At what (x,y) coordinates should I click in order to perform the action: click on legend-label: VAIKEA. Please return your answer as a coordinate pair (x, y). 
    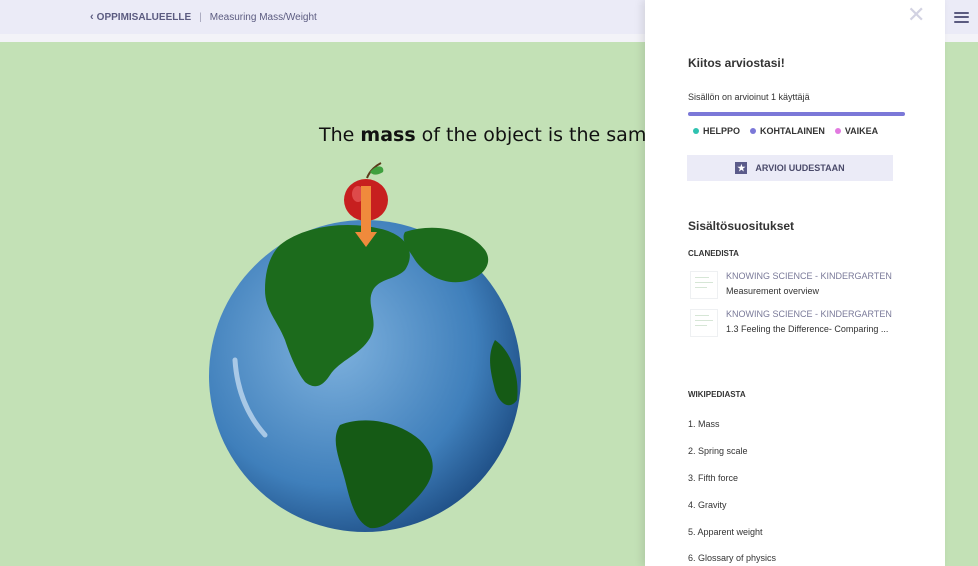
    Looking at the image, I should click on (861, 131).